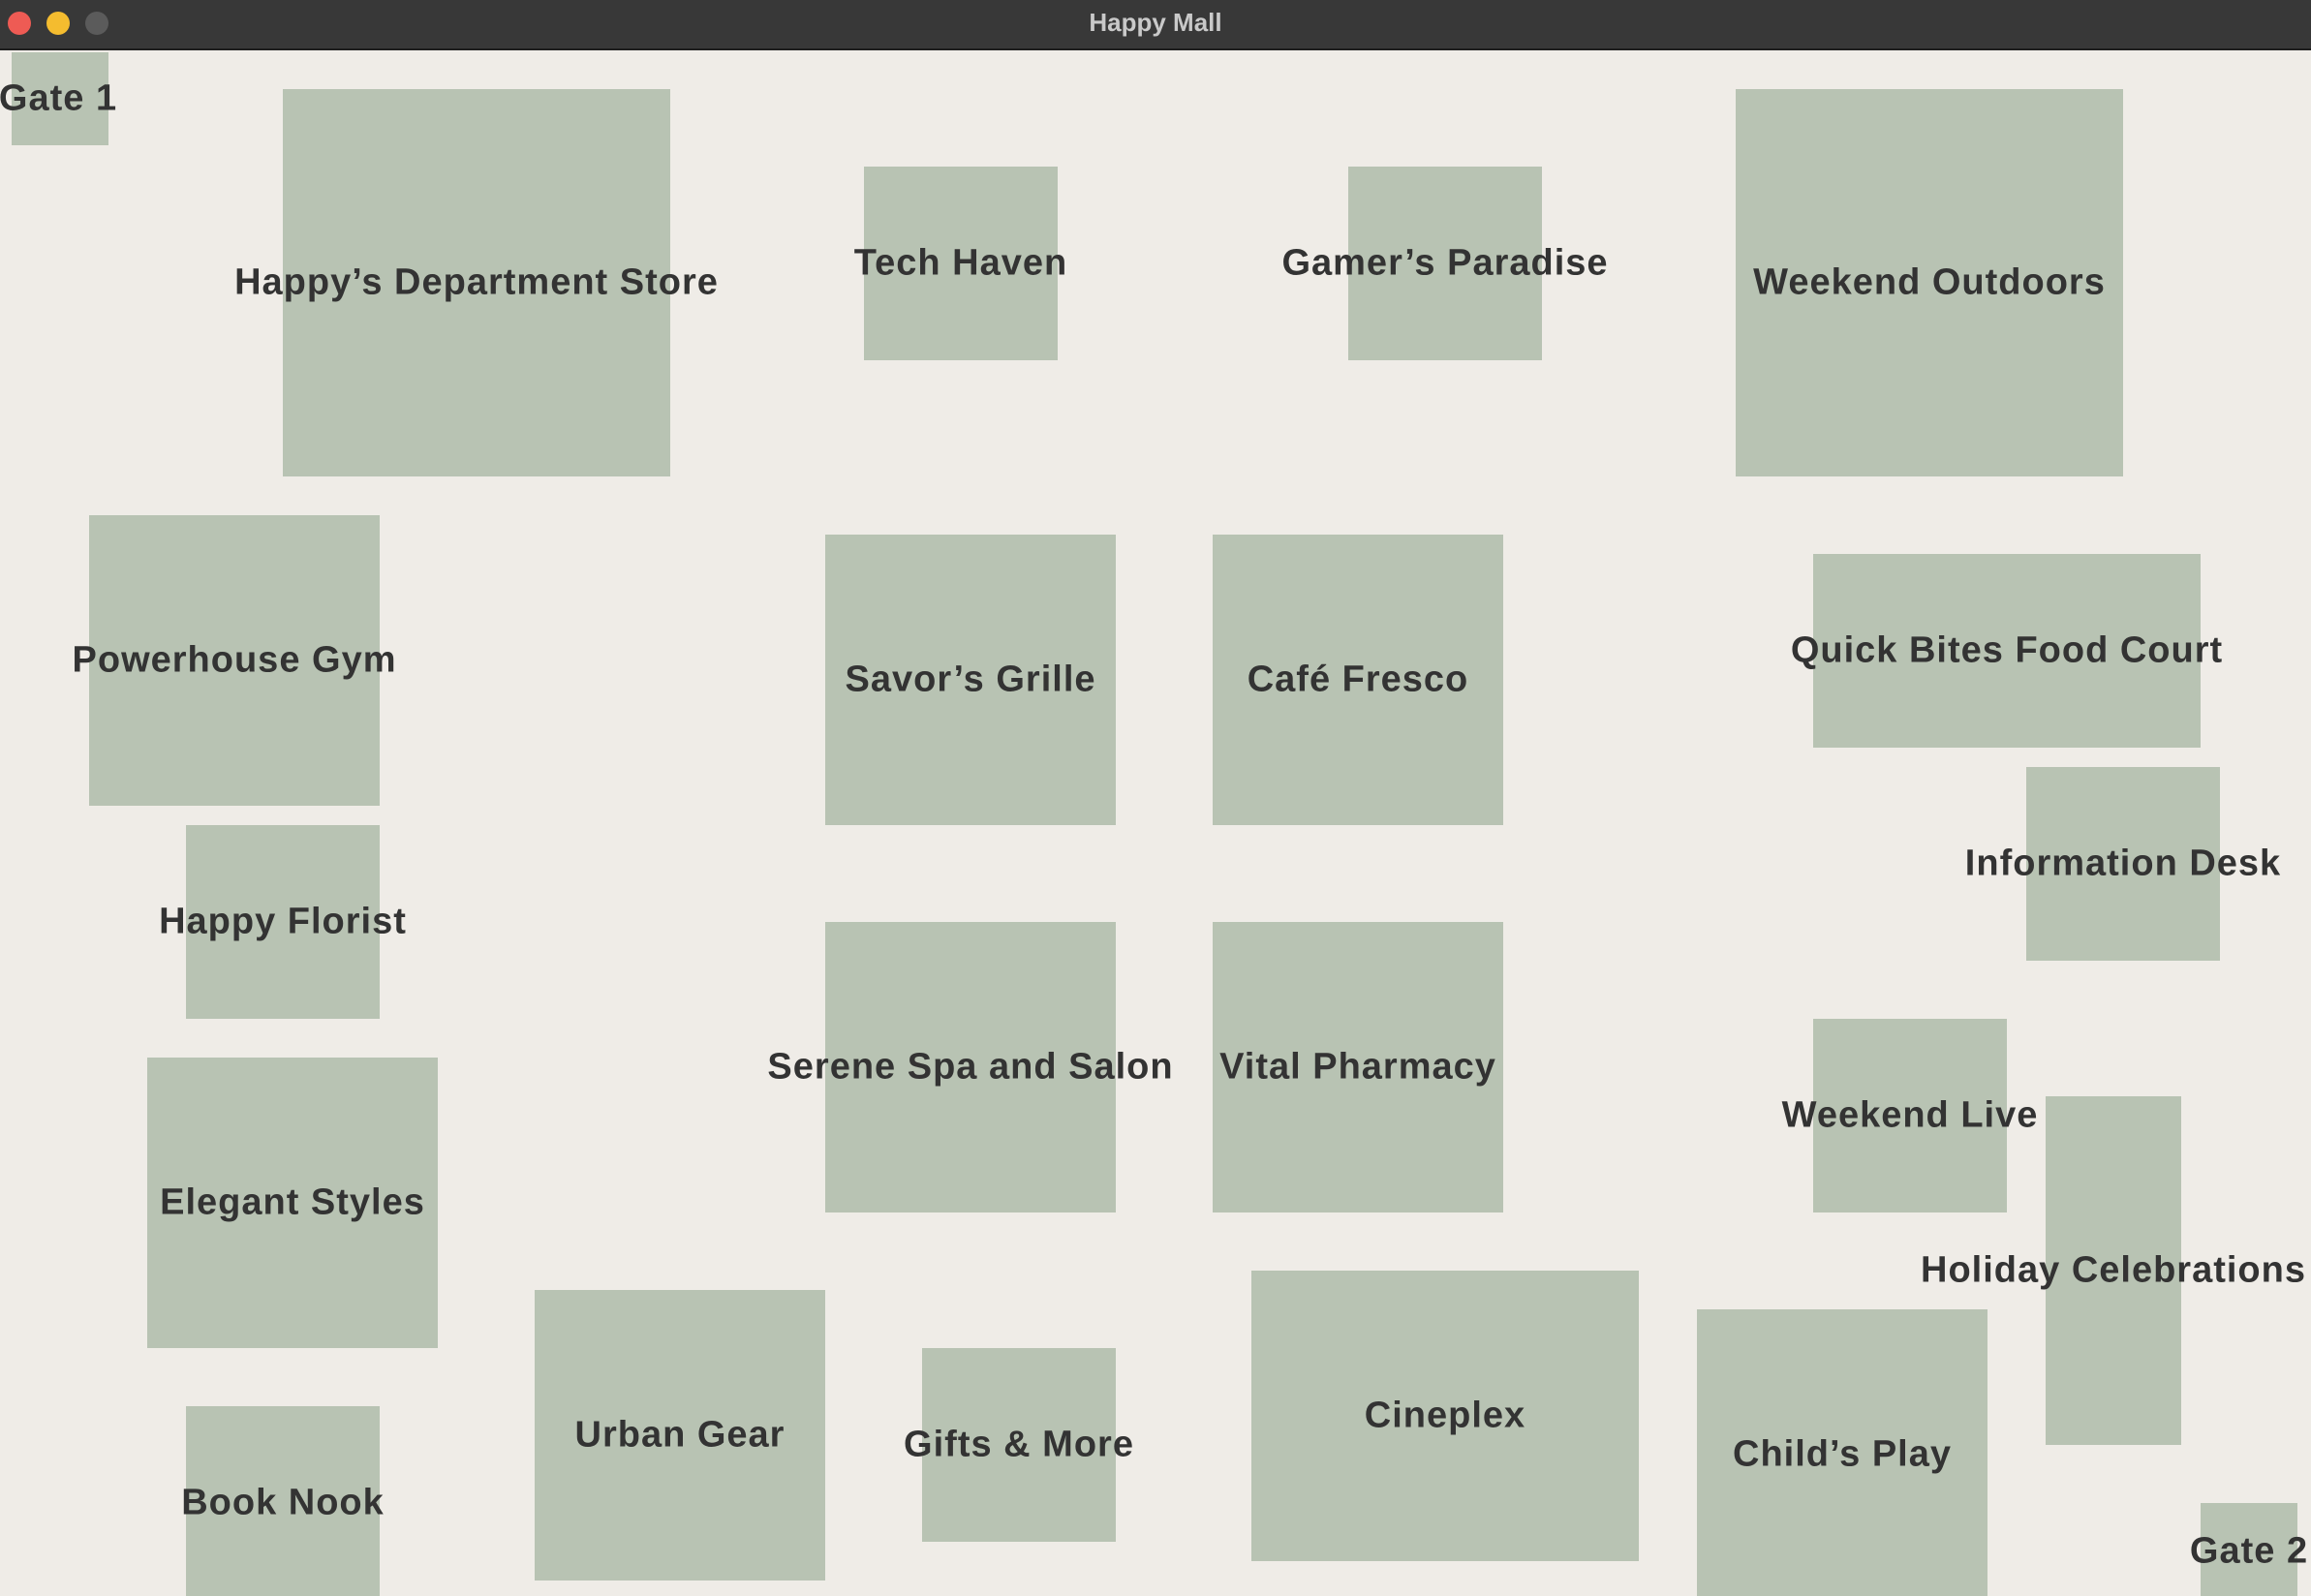 The image size is (2311, 1596). I want to click on store-label-gate-2: Gate 2, so click(2249, 1551).